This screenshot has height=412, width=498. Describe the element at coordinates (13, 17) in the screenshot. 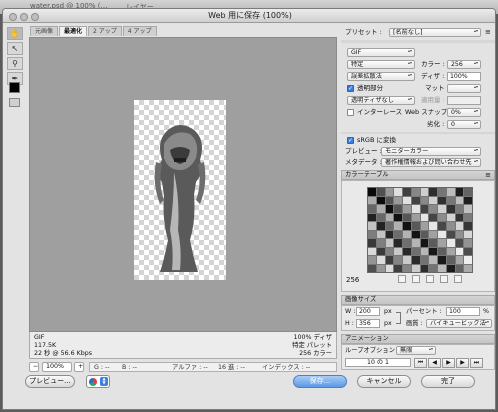

I see `close-icon` at that location.